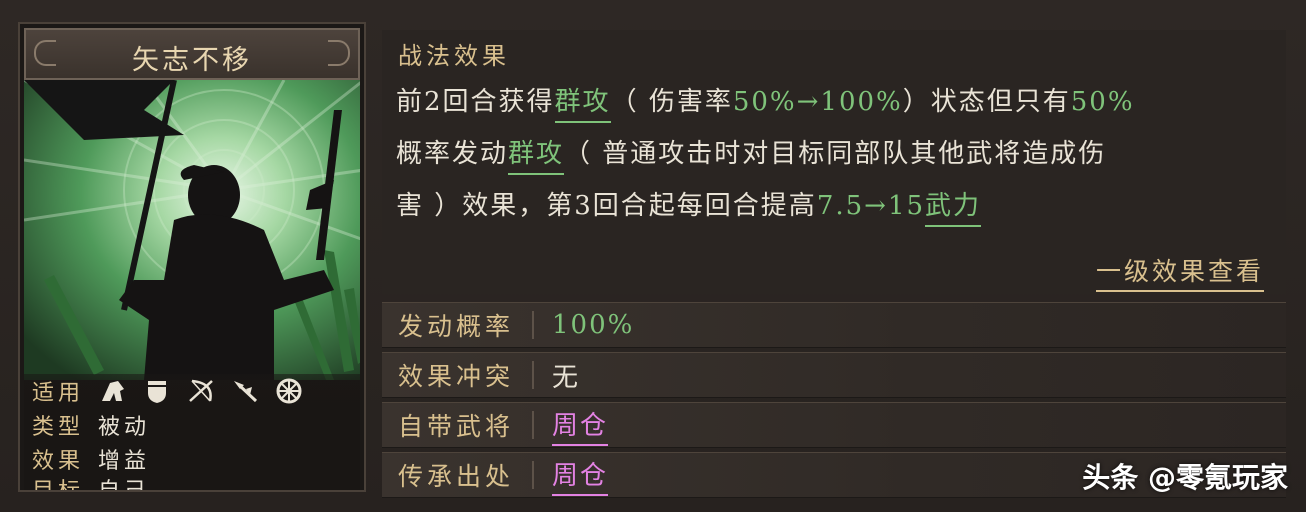  What do you see at coordinates (124, 427) in the screenshot?
I see `info-value-type: 被动` at bounding box center [124, 427].